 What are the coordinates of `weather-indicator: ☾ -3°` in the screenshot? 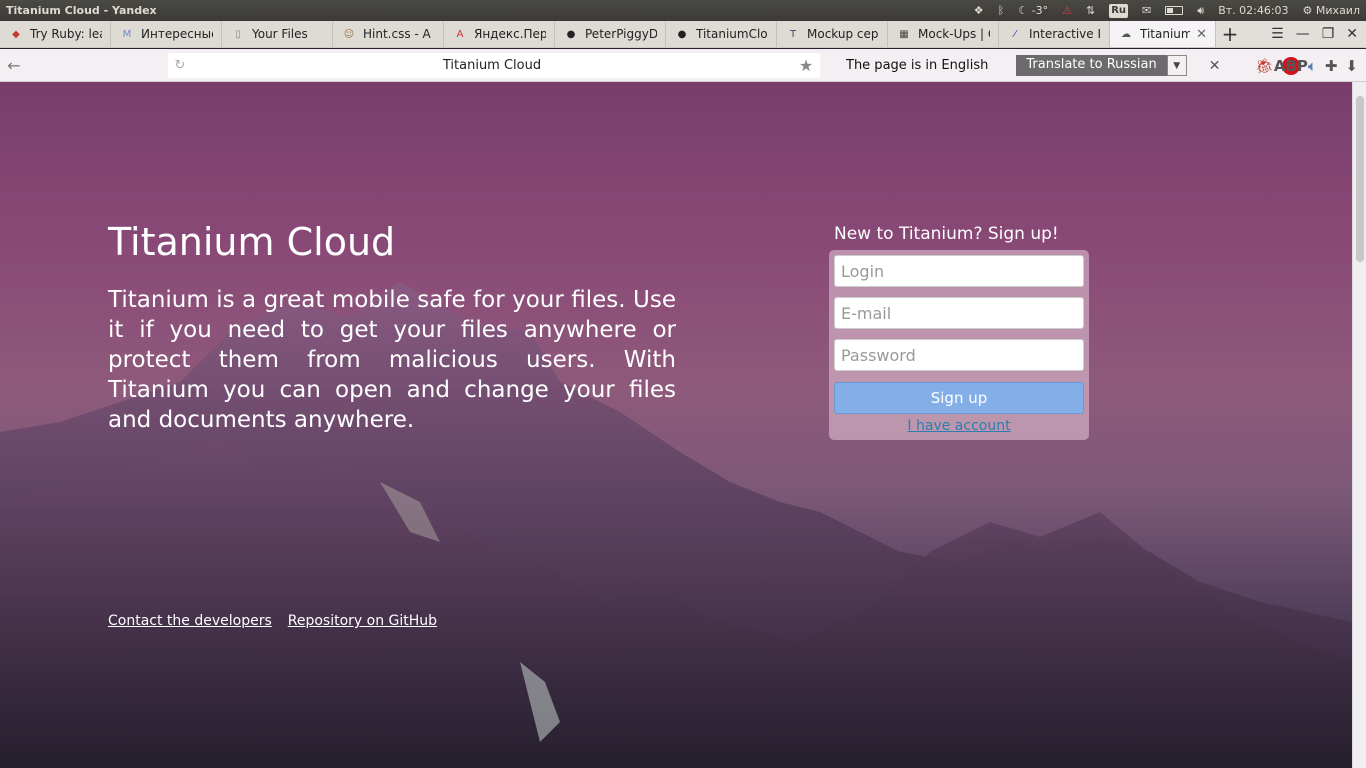 It's located at (1033, 10).